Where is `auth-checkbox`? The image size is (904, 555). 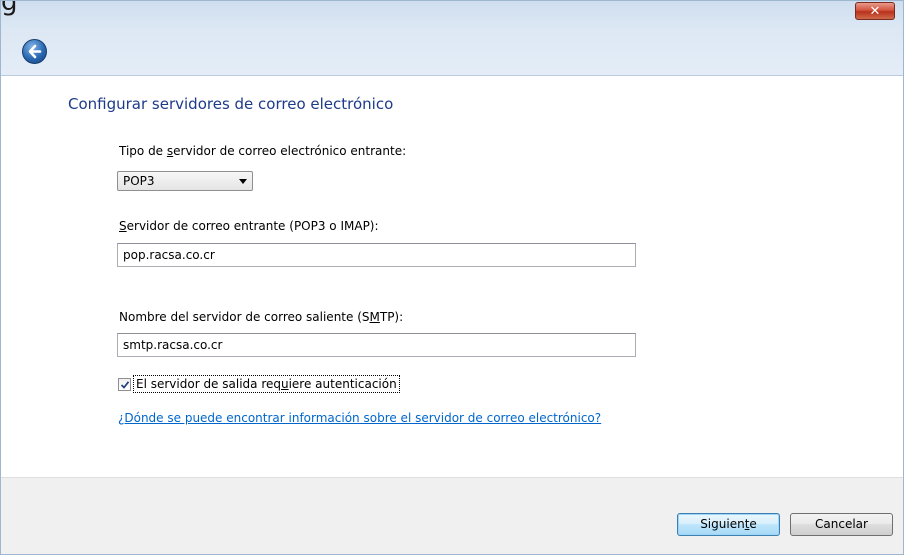
auth-checkbox is located at coordinates (124, 384).